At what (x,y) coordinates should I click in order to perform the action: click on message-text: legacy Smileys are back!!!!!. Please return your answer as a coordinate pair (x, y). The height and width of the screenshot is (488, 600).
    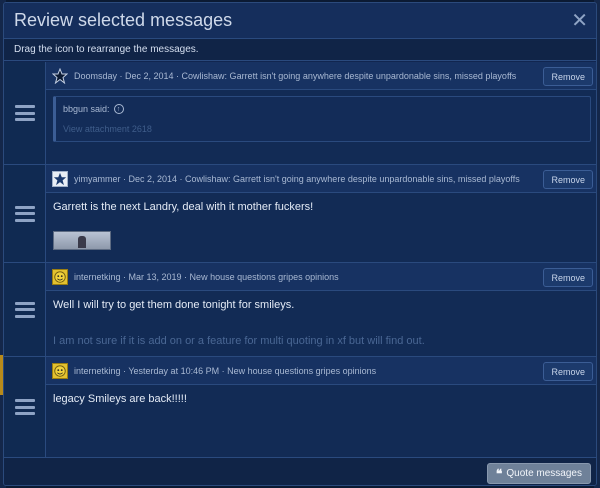
    Looking at the image, I should click on (120, 399).